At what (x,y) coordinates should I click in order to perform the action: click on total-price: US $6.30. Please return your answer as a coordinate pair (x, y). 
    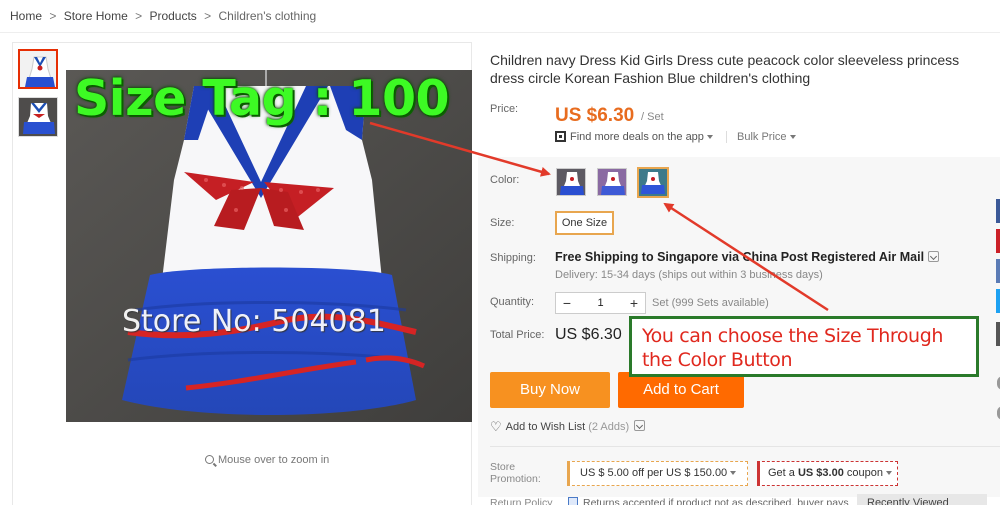
    Looking at the image, I should click on (588, 334).